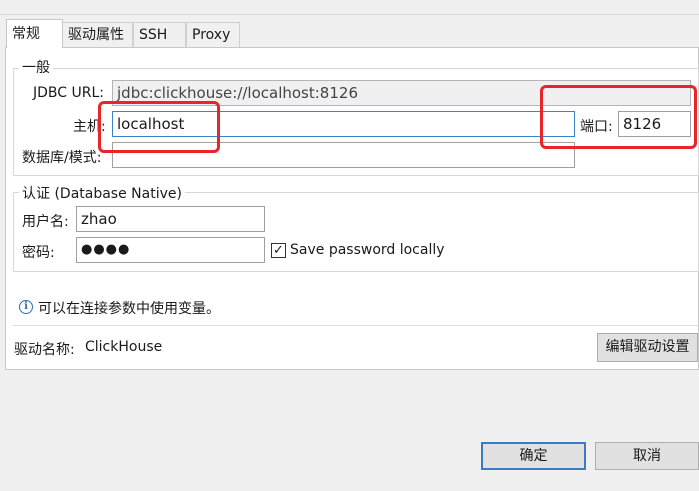 Image resolution: width=699 pixels, height=491 pixels. Describe the element at coordinates (278, 250) in the screenshot. I see `save-password-checkbox: ✓` at that location.